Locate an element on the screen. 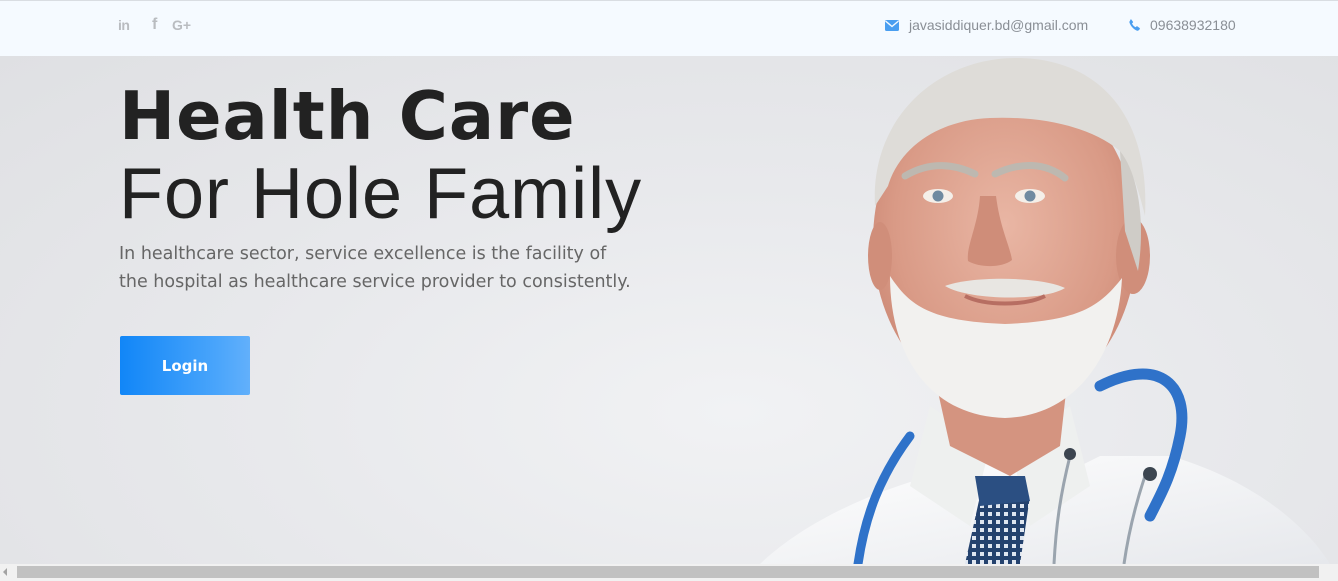  hero-title: Health Care is located at coordinates (347, 116).